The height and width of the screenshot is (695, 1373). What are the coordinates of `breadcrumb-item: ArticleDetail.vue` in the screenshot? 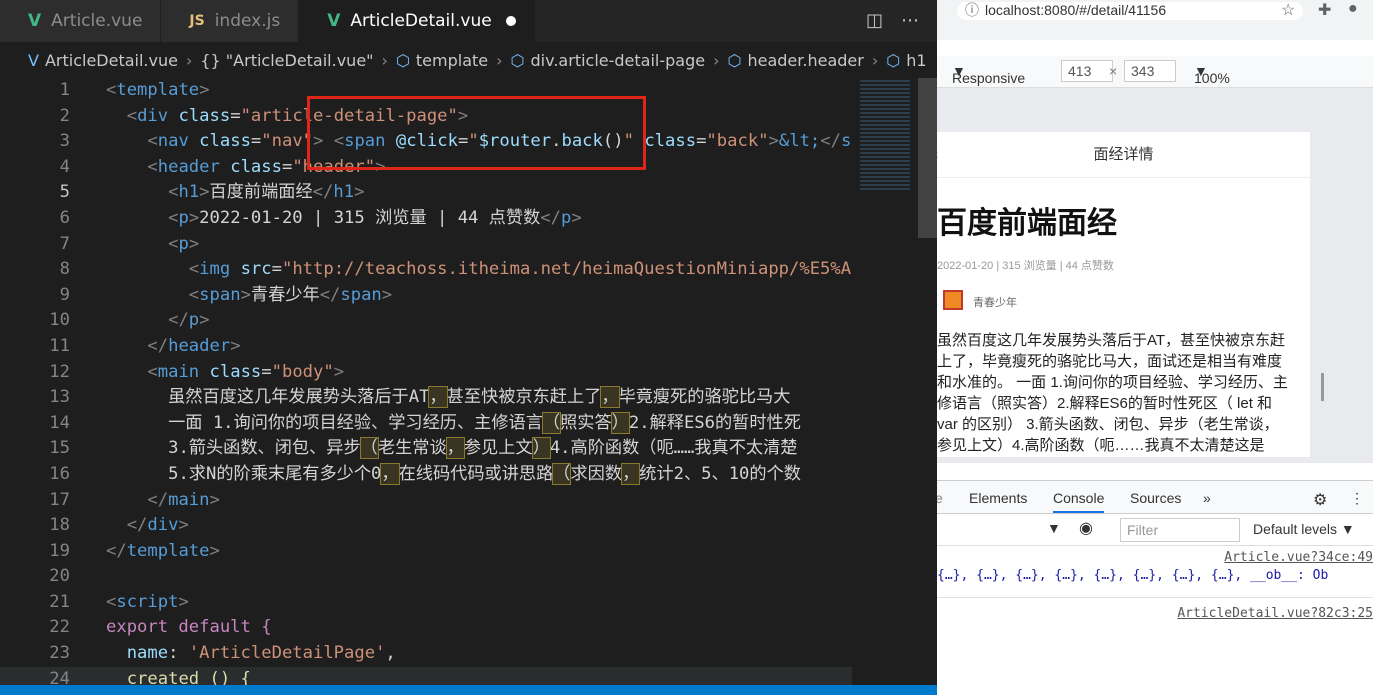 It's located at (111, 60).